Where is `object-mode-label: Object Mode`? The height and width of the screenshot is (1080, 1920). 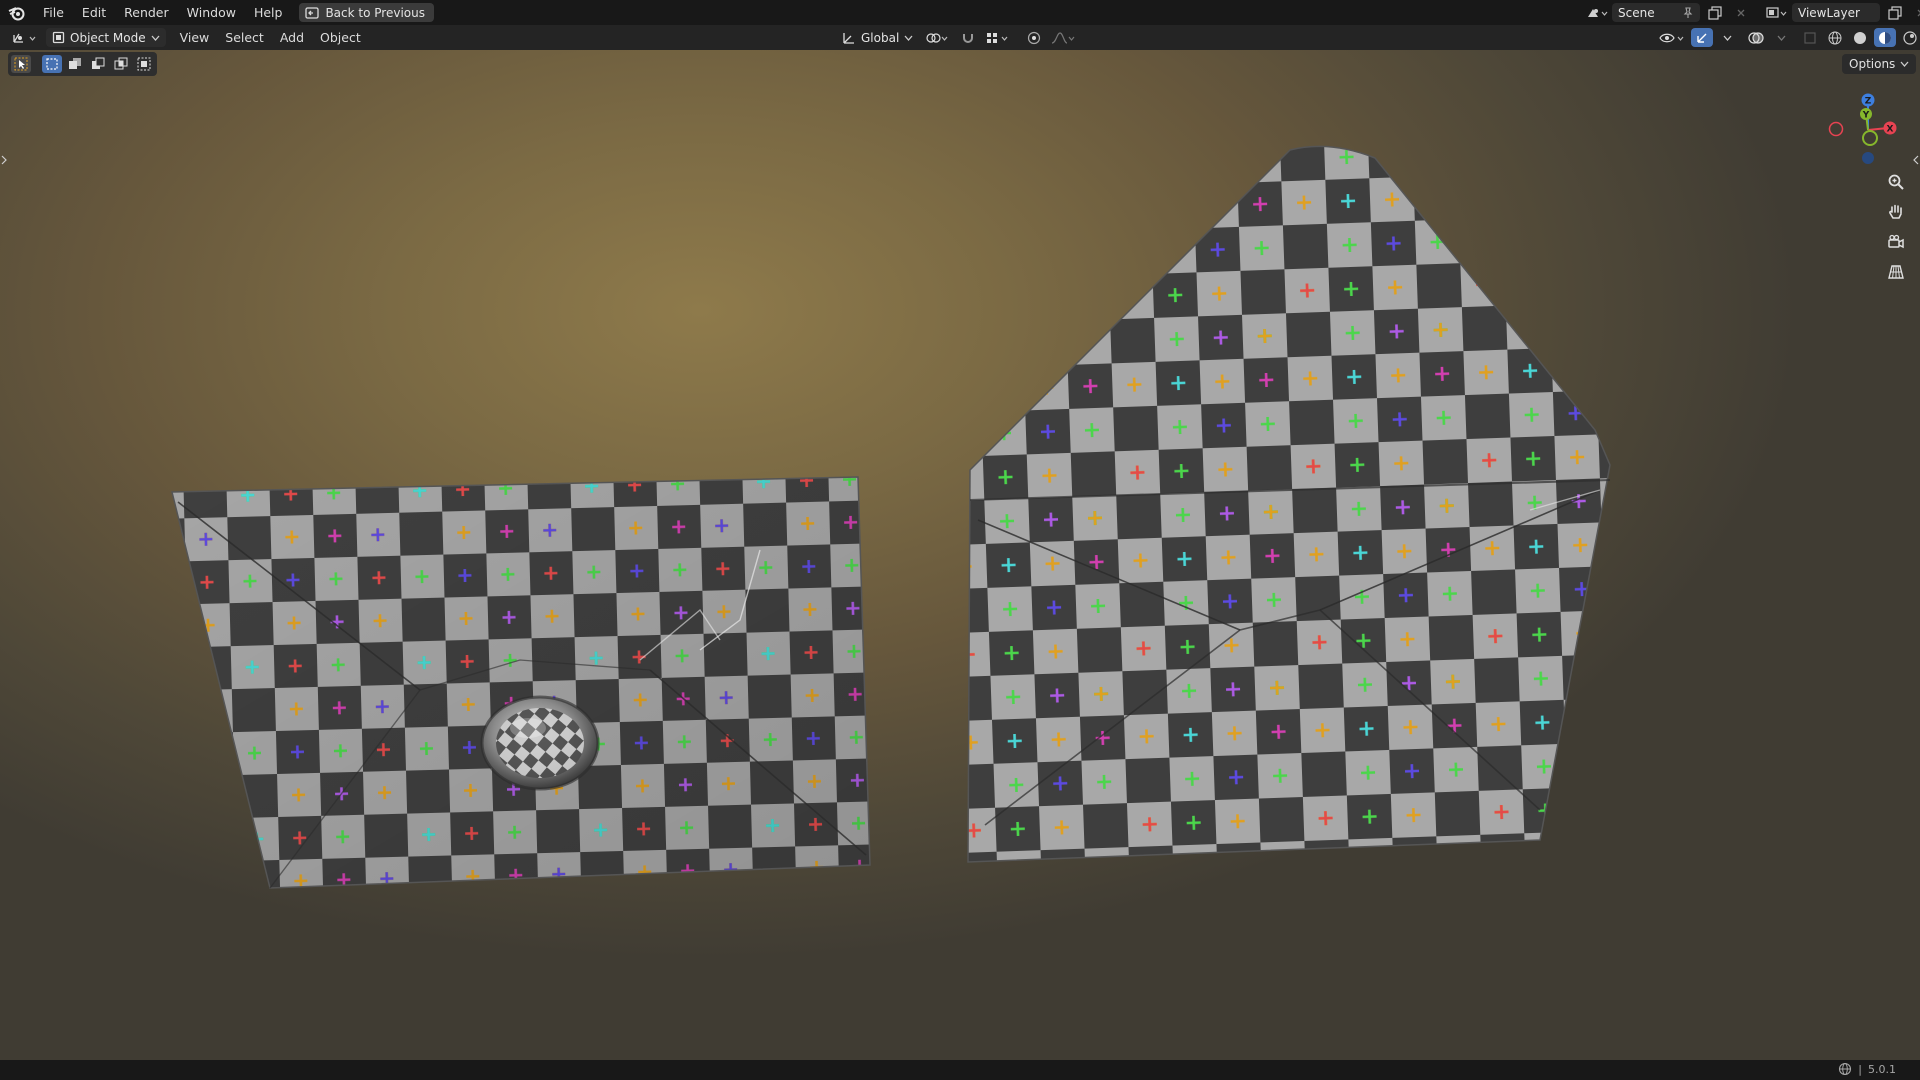 object-mode-label: Object Mode is located at coordinates (108, 37).